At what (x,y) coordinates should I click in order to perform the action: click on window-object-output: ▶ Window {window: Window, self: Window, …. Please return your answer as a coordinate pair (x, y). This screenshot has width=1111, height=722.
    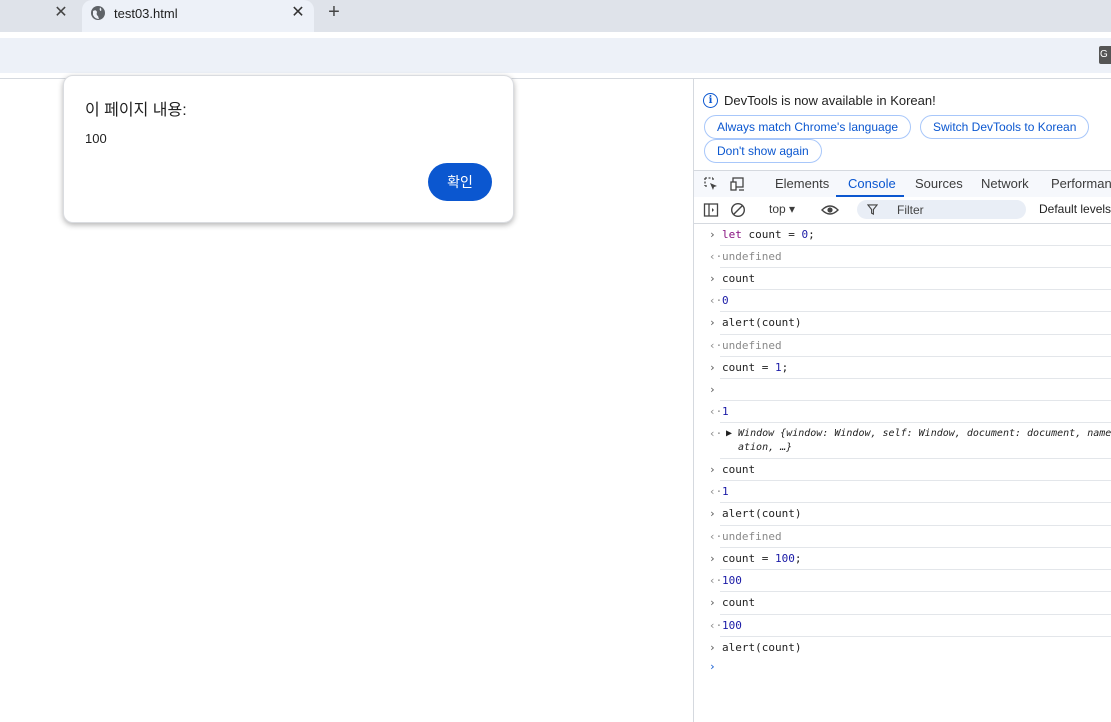
    Looking at the image, I should click on (918, 433).